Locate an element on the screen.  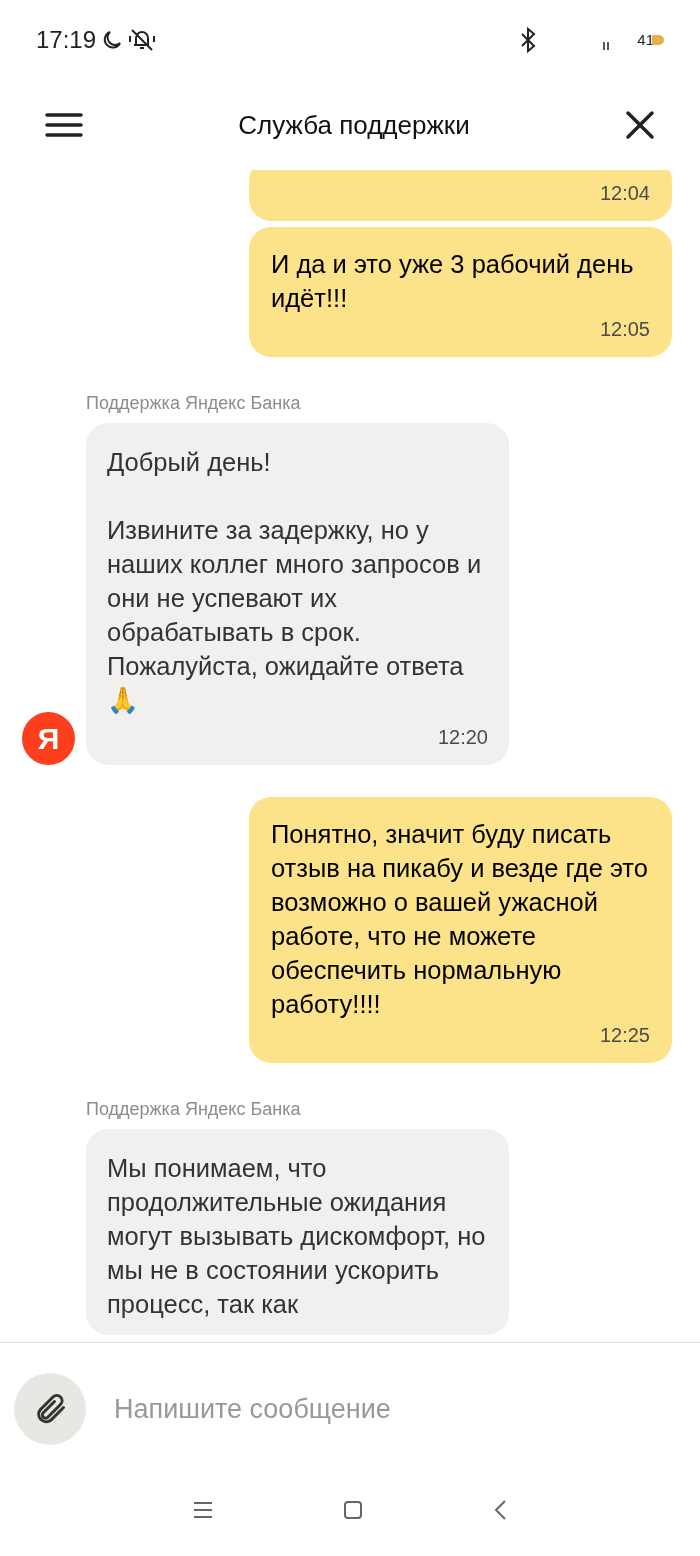
message-text: И да и это уже 3 рабочий день идёт!!! is located at coordinates (453, 281).